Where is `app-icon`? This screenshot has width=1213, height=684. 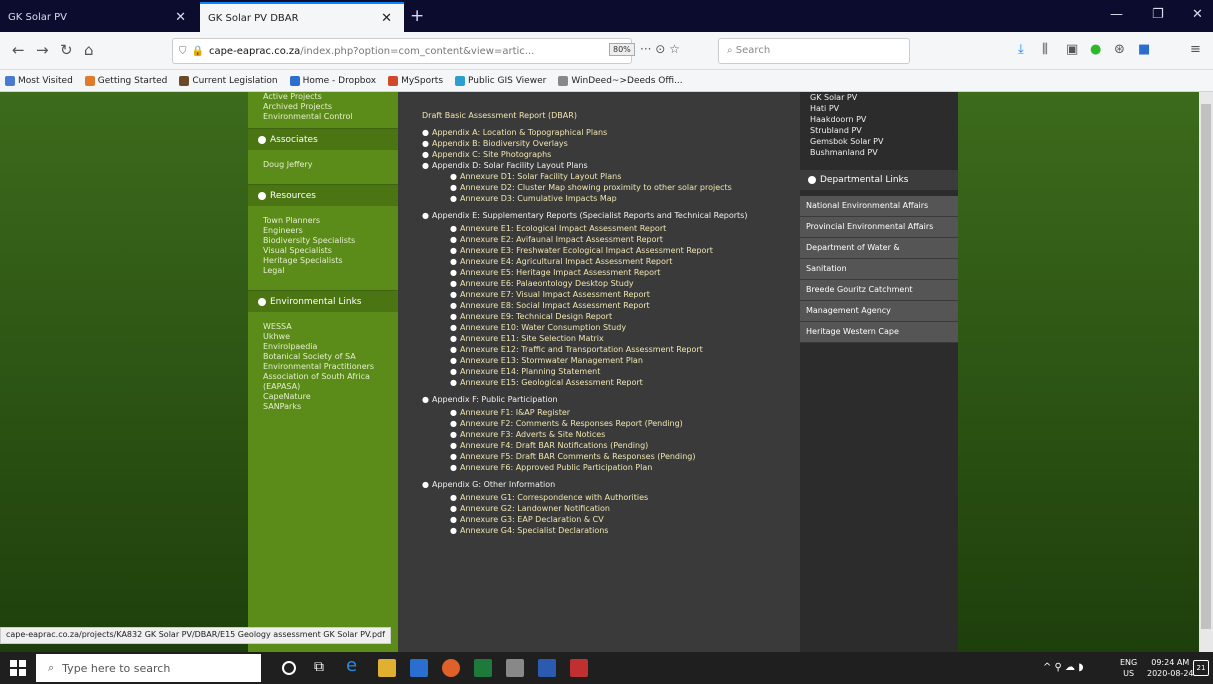
app-icon is located at coordinates (515, 668).